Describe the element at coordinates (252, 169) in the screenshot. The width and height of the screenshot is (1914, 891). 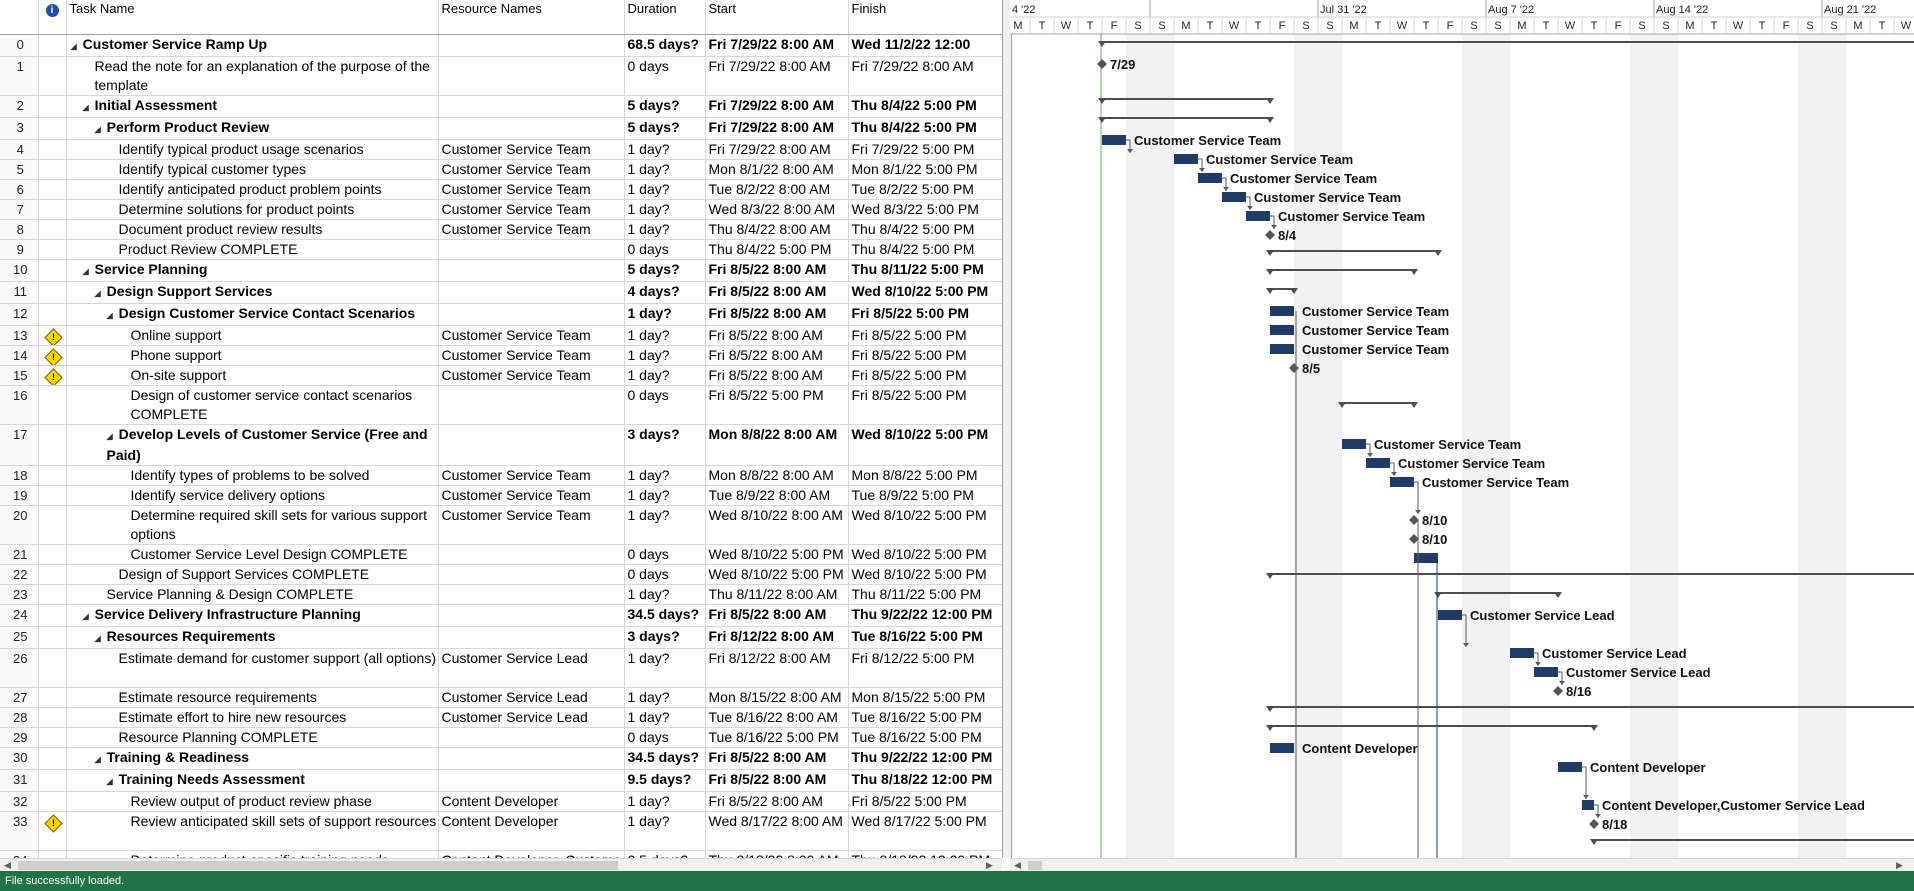
I see `task-name-cell: Identify typical customer types` at that location.